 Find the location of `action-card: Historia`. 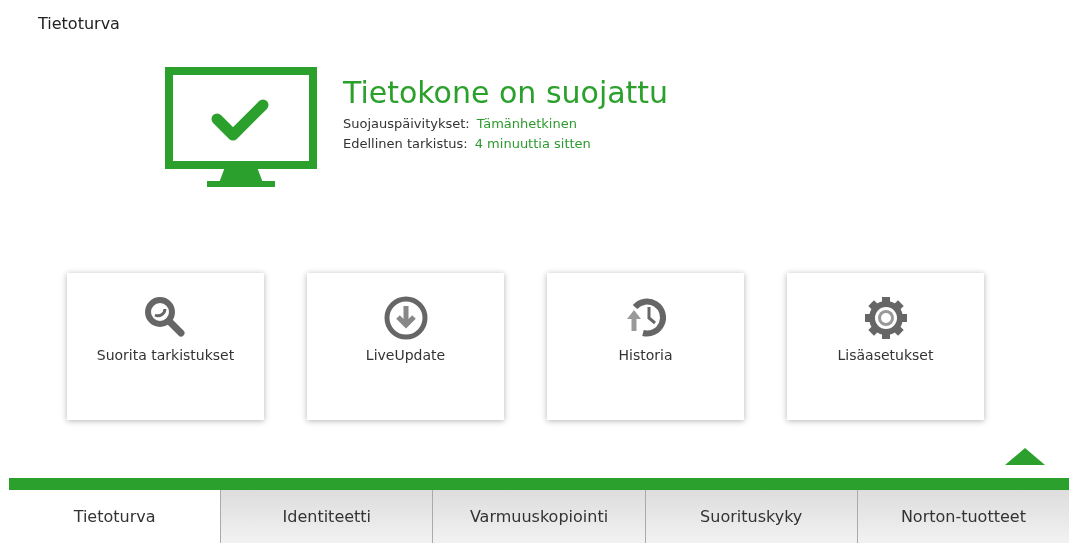

action-card: Historia is located at coordinates (645, 346).